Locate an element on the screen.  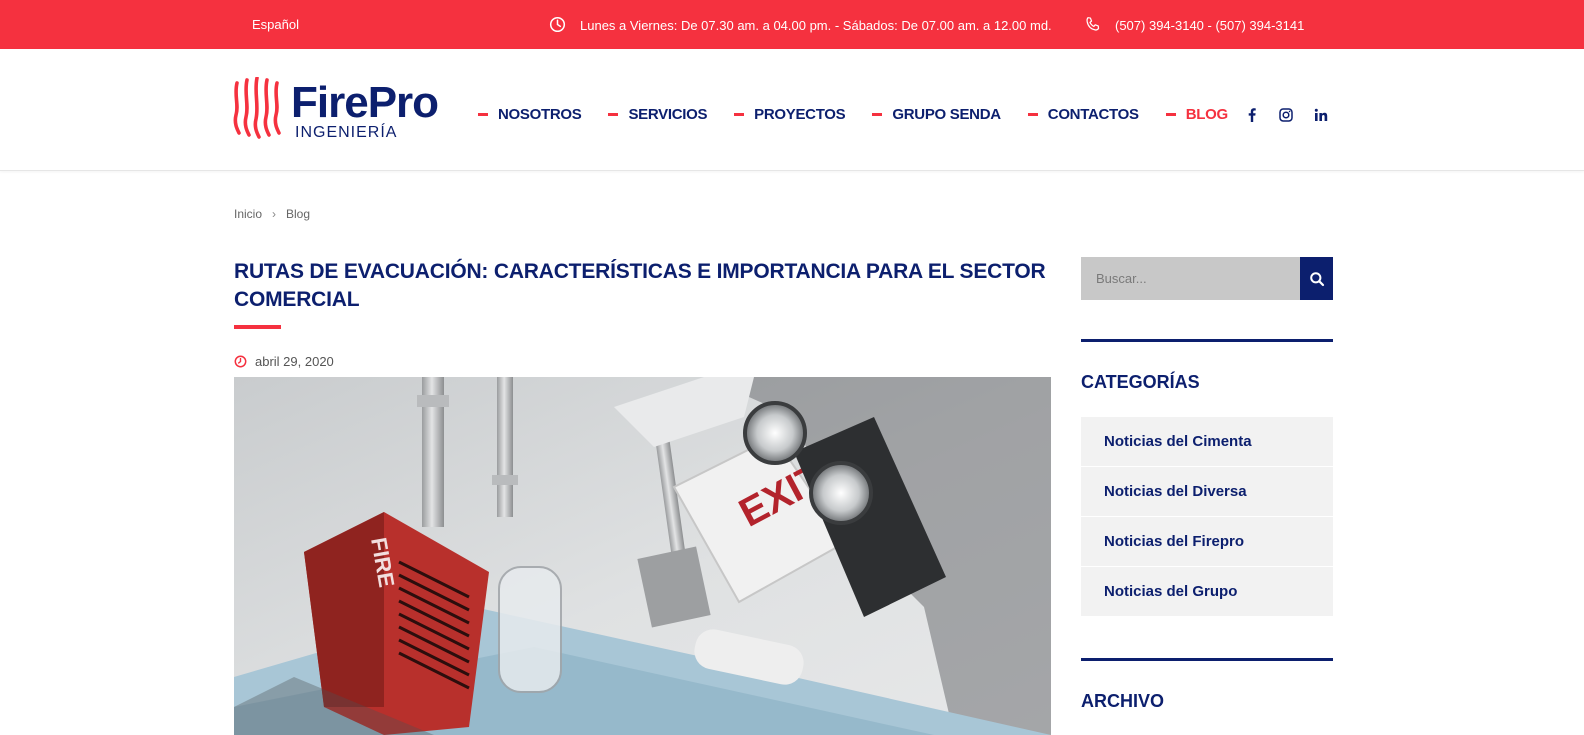
category-link: Noticias del Firepro is located at coordinates (1207, 542).